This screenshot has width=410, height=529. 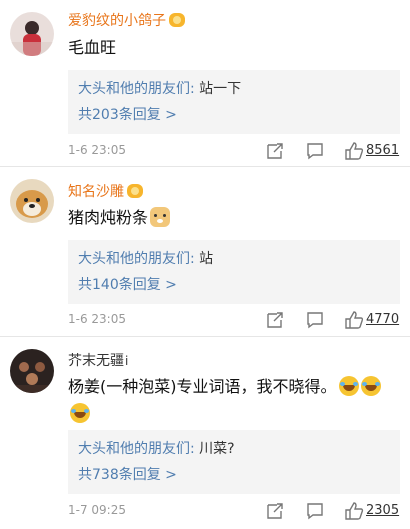 I want to click on reply-content: 站, so click(x=206, y=259).